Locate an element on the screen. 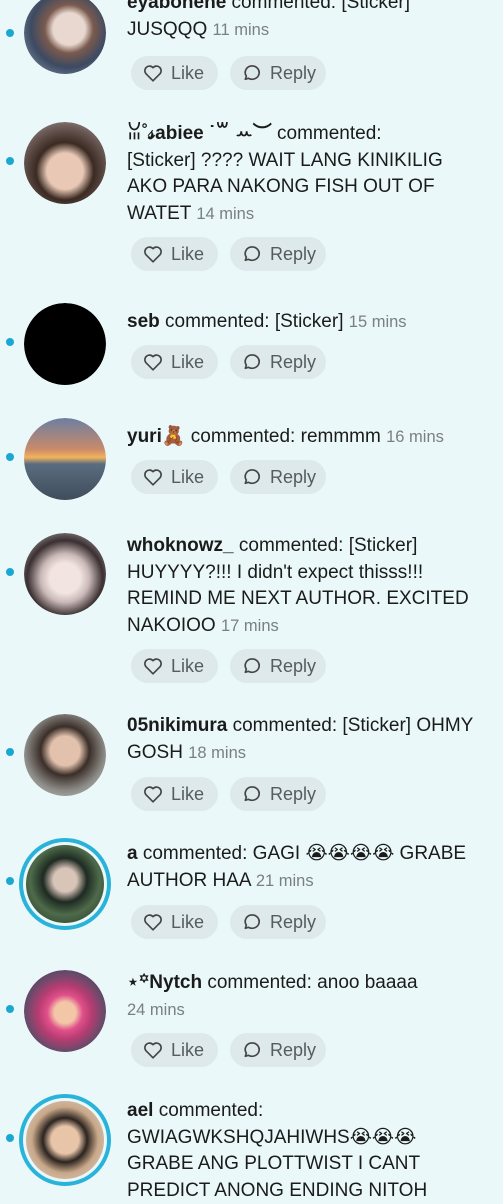 The image size is (503, 1204). comment-author: ꈍ˚𝓈abiee ˙꒳ ꕀ︶ is located at coordinates (199, 133).